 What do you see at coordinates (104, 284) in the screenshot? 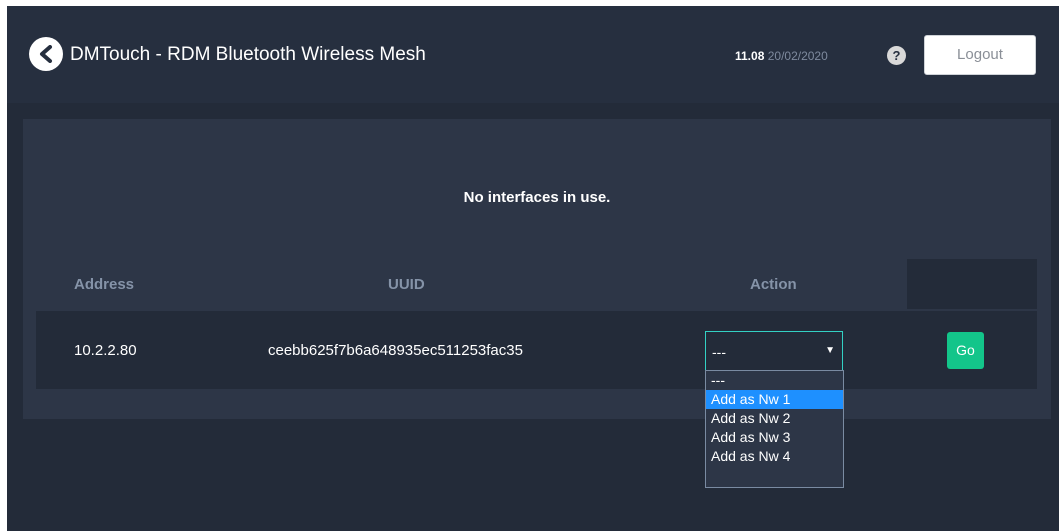
I see `column-header-address: Address` at bounding box center [104, 284].